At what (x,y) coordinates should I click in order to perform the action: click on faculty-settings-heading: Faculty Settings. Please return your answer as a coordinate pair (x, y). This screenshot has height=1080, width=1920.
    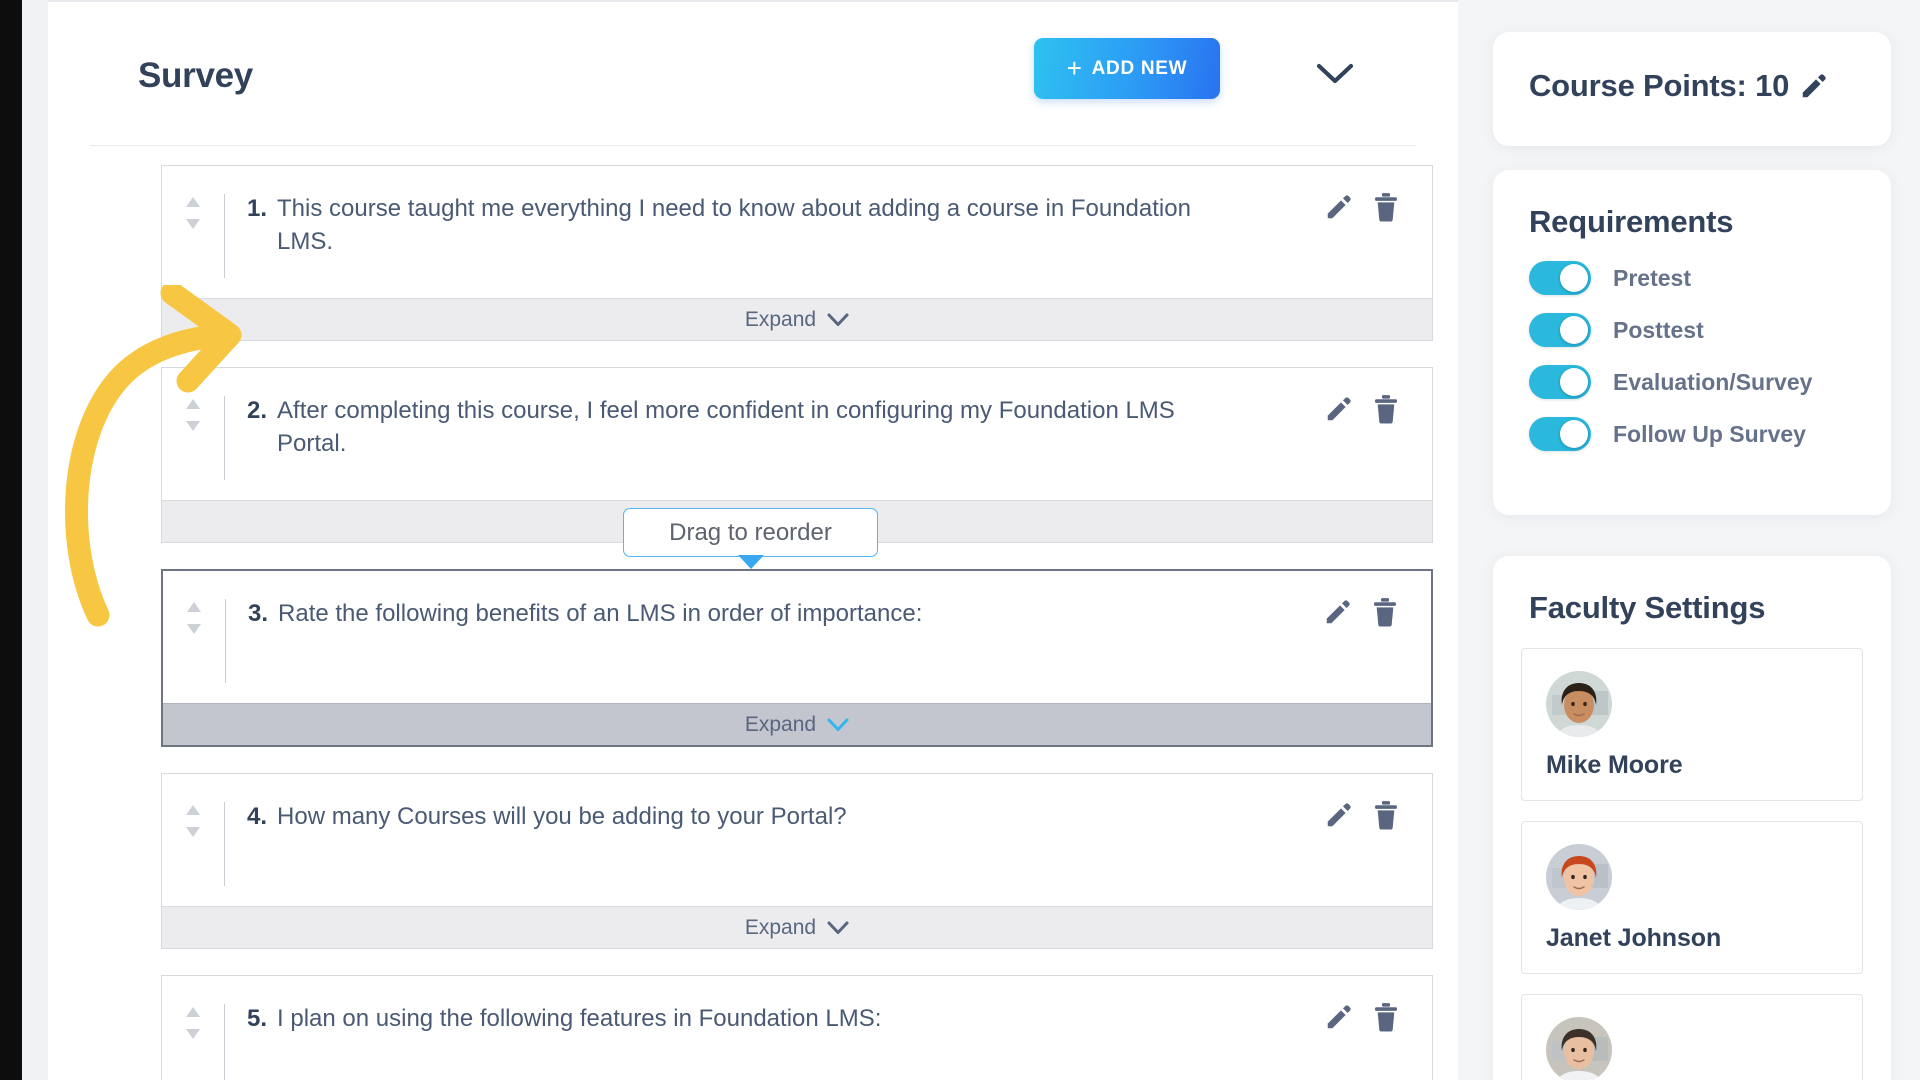
    Looking at the image, I should click on (1647, 607).